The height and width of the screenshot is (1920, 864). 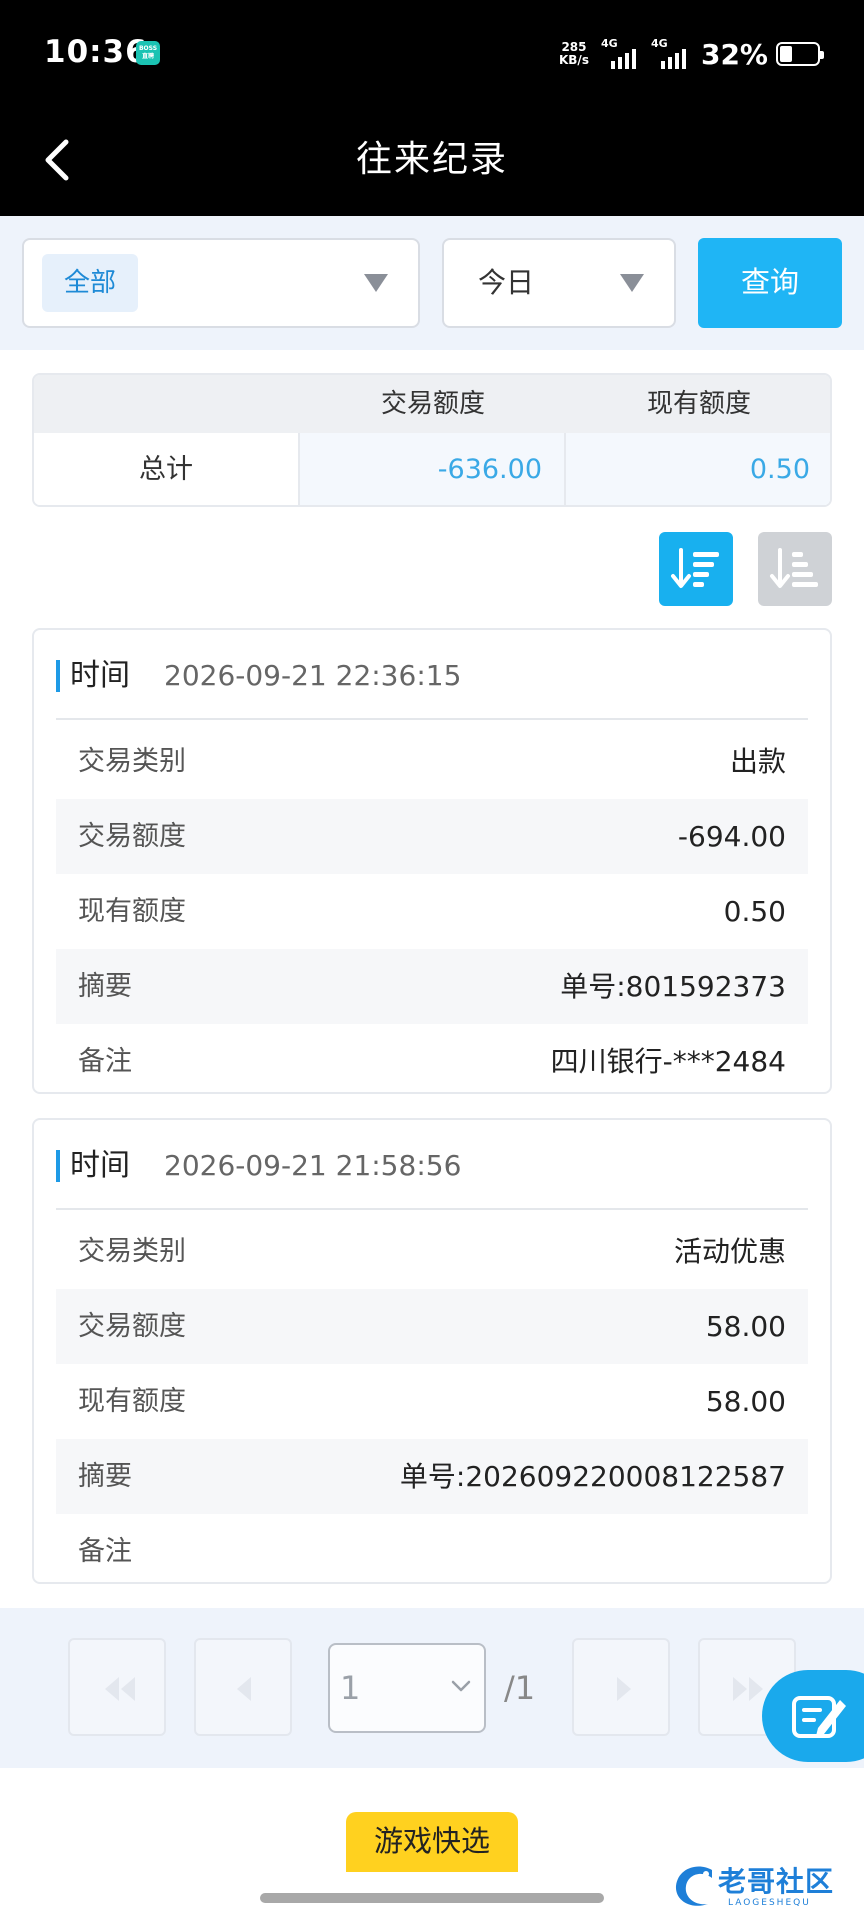 I want to click on record-field-row: 摘要 单号:801592373, so click(x=432, y=986).